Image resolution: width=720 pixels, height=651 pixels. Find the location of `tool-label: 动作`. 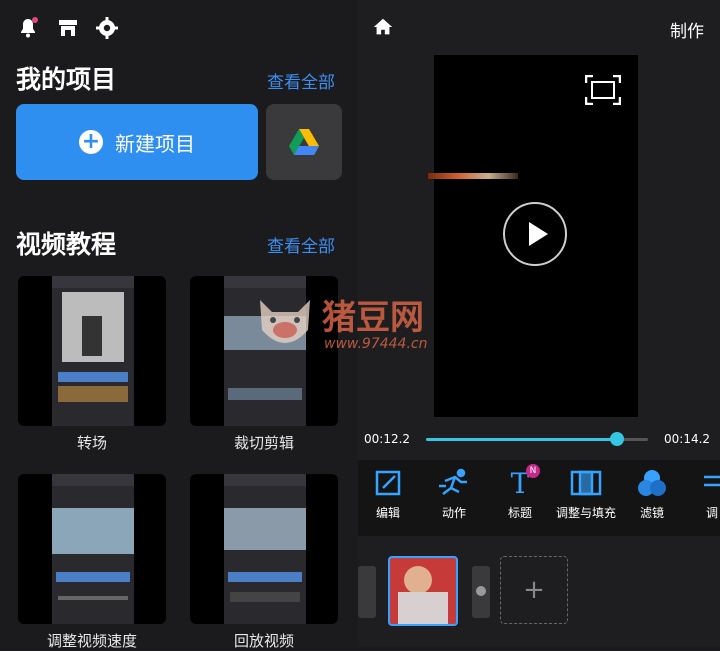

tool-label: 动作 is located at coordinates (453, 513).